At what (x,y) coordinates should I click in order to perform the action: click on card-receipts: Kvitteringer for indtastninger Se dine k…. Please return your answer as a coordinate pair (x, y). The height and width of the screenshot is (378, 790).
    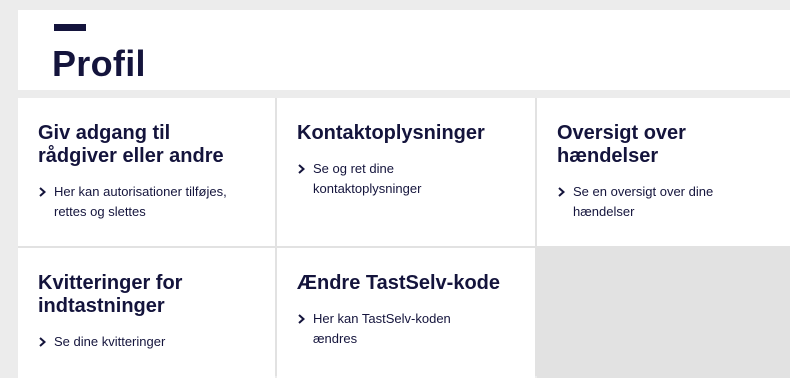
    Looking at the image, I should click on (146, 313).